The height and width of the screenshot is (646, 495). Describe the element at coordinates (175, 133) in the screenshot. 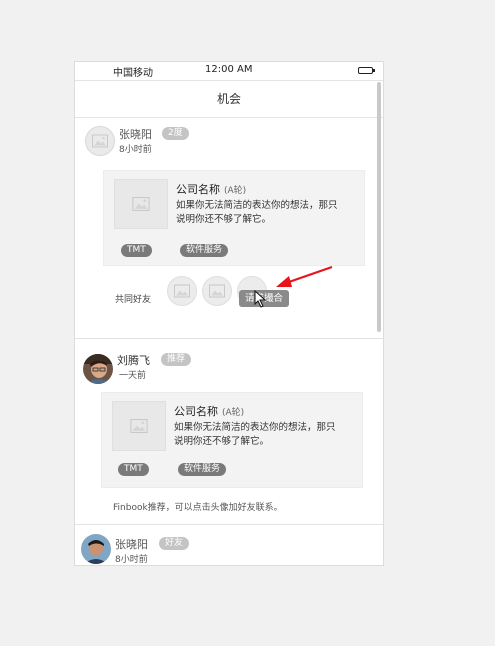

I see `relation-badge: 2度` at that location.